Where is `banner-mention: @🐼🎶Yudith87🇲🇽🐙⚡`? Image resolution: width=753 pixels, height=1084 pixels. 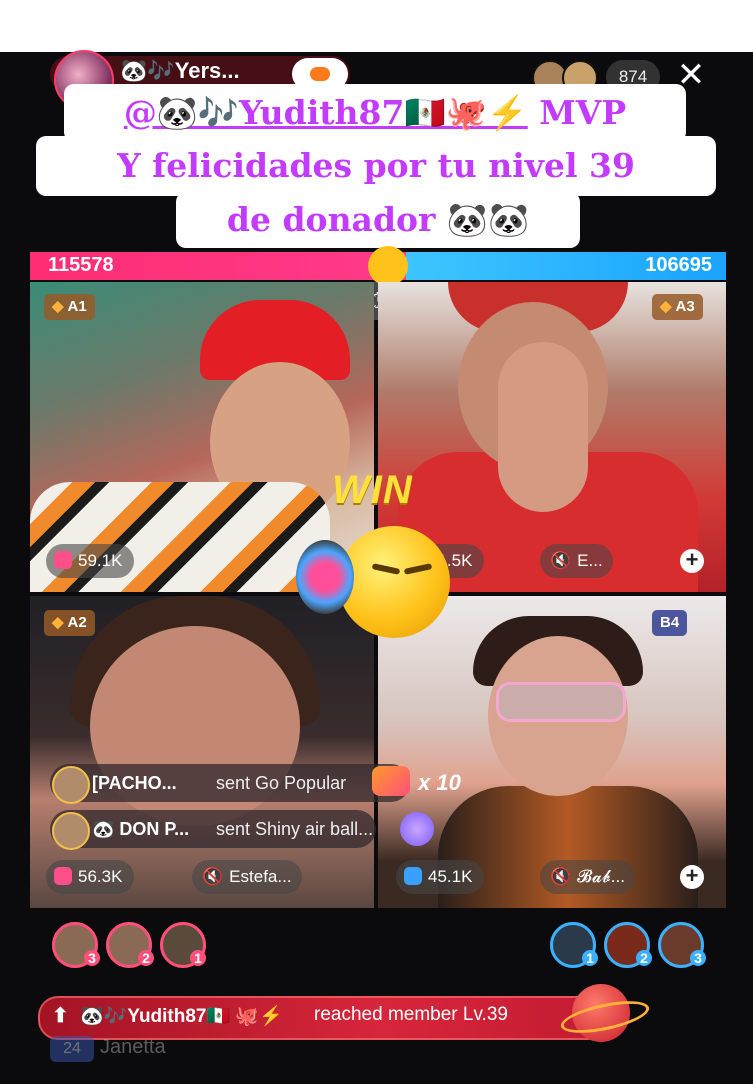 banner-mention: @🐼🎶Yudith87🇲🇽🐙⚡ is located at coordinates (325, 112).